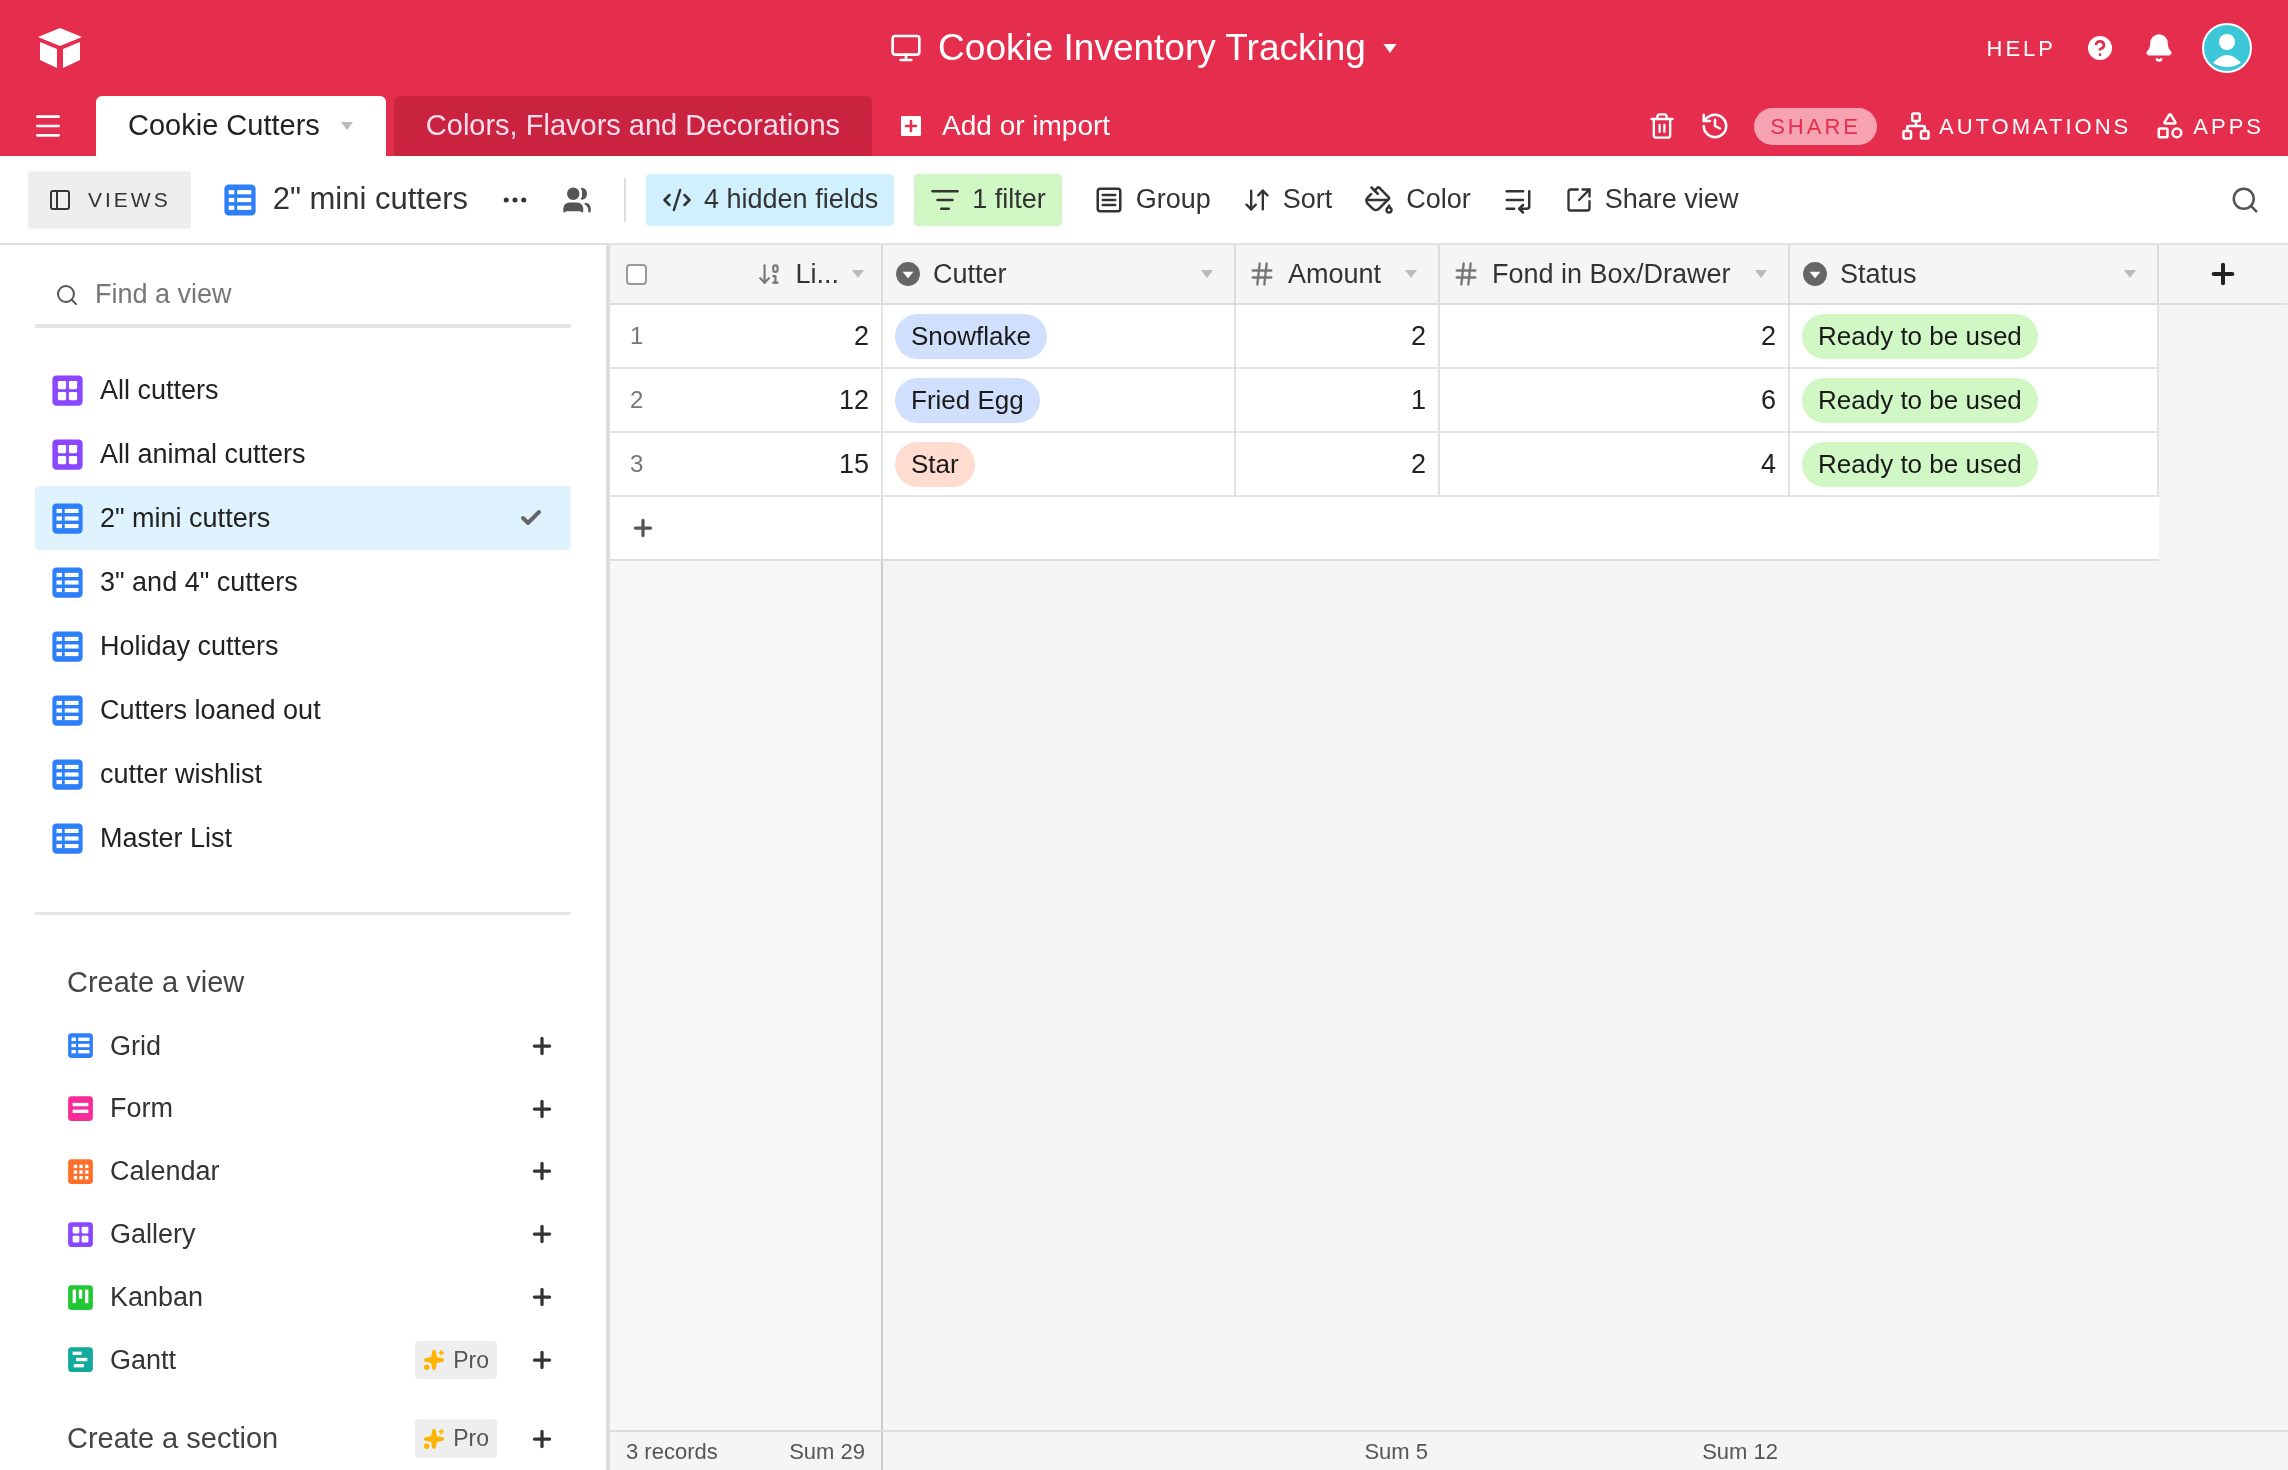 Image resolution: width=2288 pixels, height=1470 pixels. I want to click on view-item: All animal cutters, so click(303, 454).